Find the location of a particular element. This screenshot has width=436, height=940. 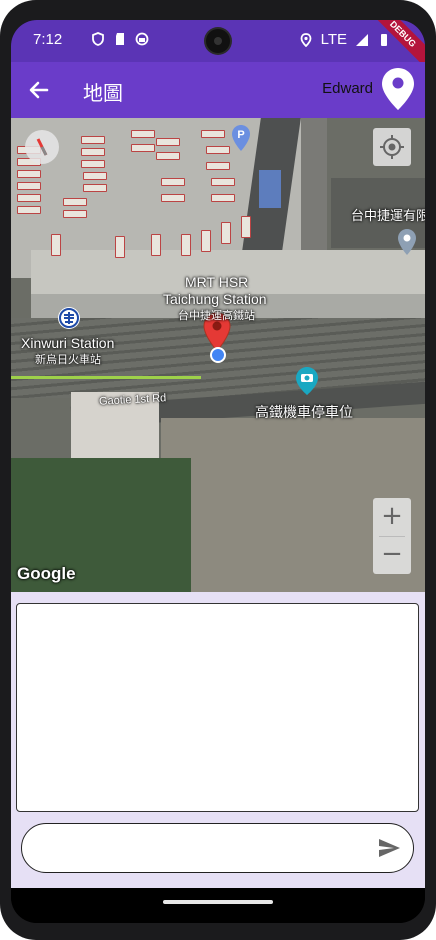

divider is located at coordinates (392, 536).